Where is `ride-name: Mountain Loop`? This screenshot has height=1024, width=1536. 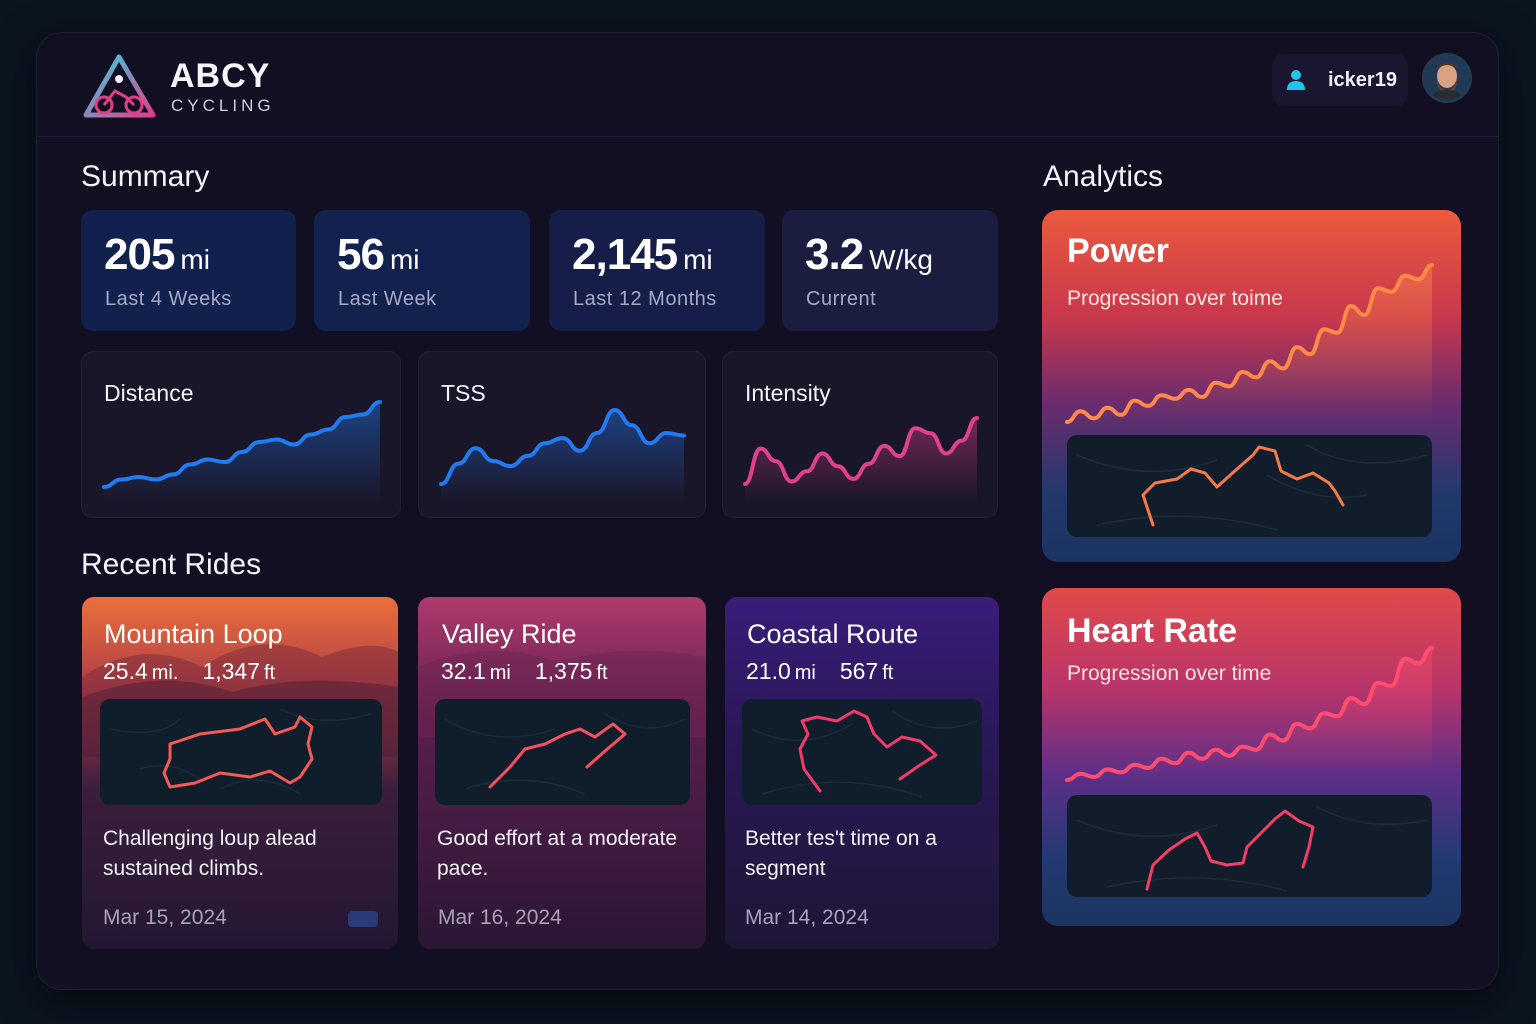
ride-name: Mountain Loop is located at coordinates (193, 634).